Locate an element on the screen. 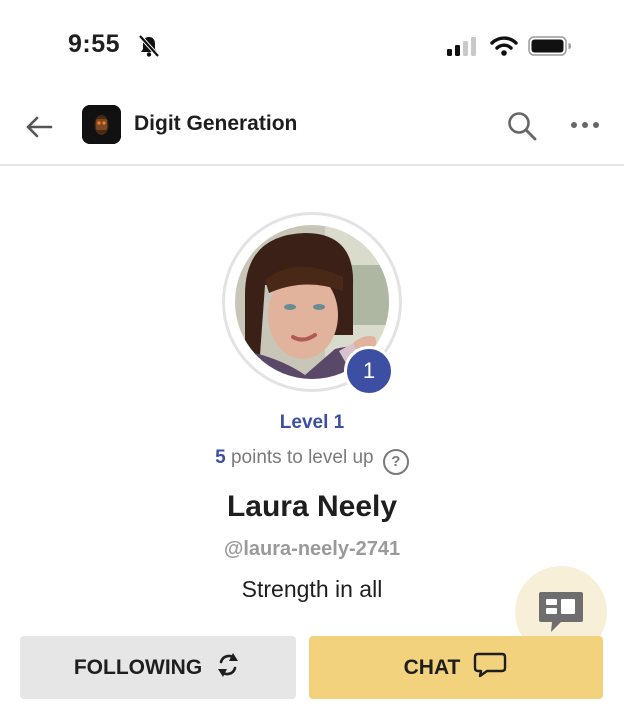 The image size is (624, 720). back-arrow-icon is located at coordinates (39, 127).